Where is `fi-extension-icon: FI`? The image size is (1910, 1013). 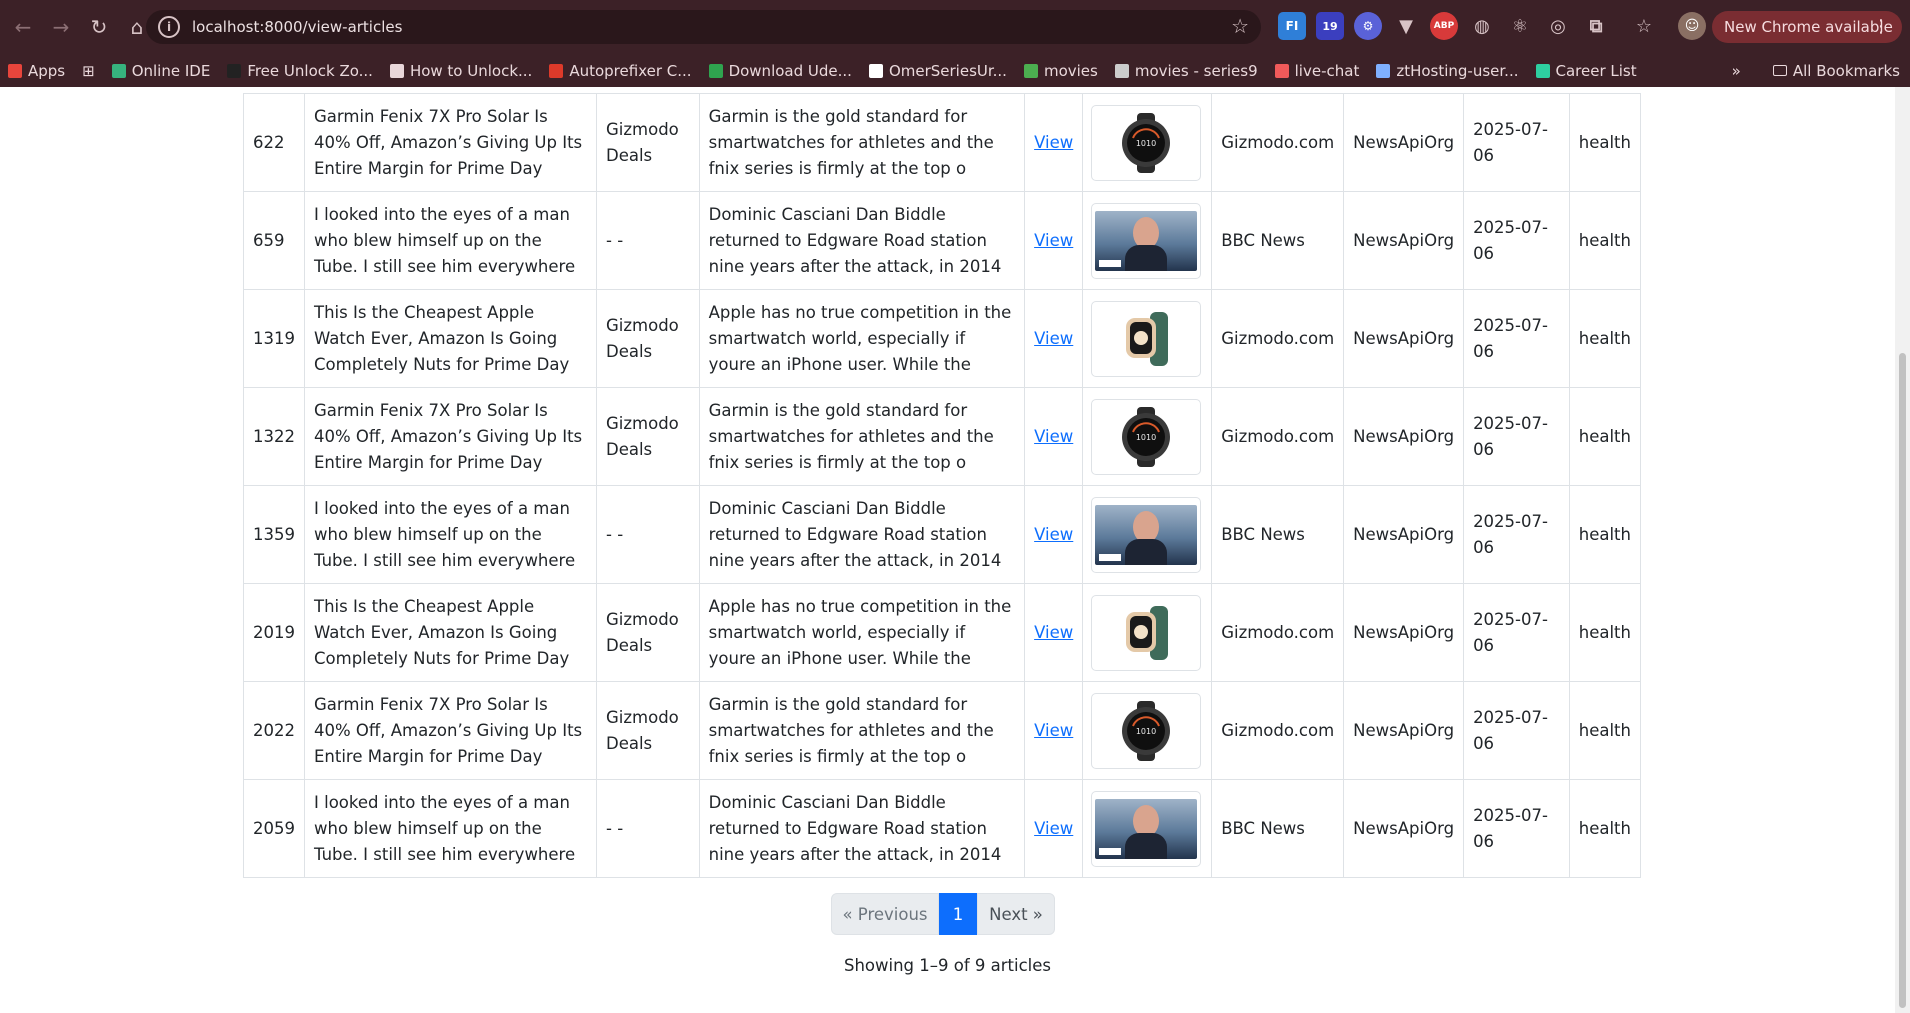 fi-extension-icon: FI is located at coordinates (1292, 26).